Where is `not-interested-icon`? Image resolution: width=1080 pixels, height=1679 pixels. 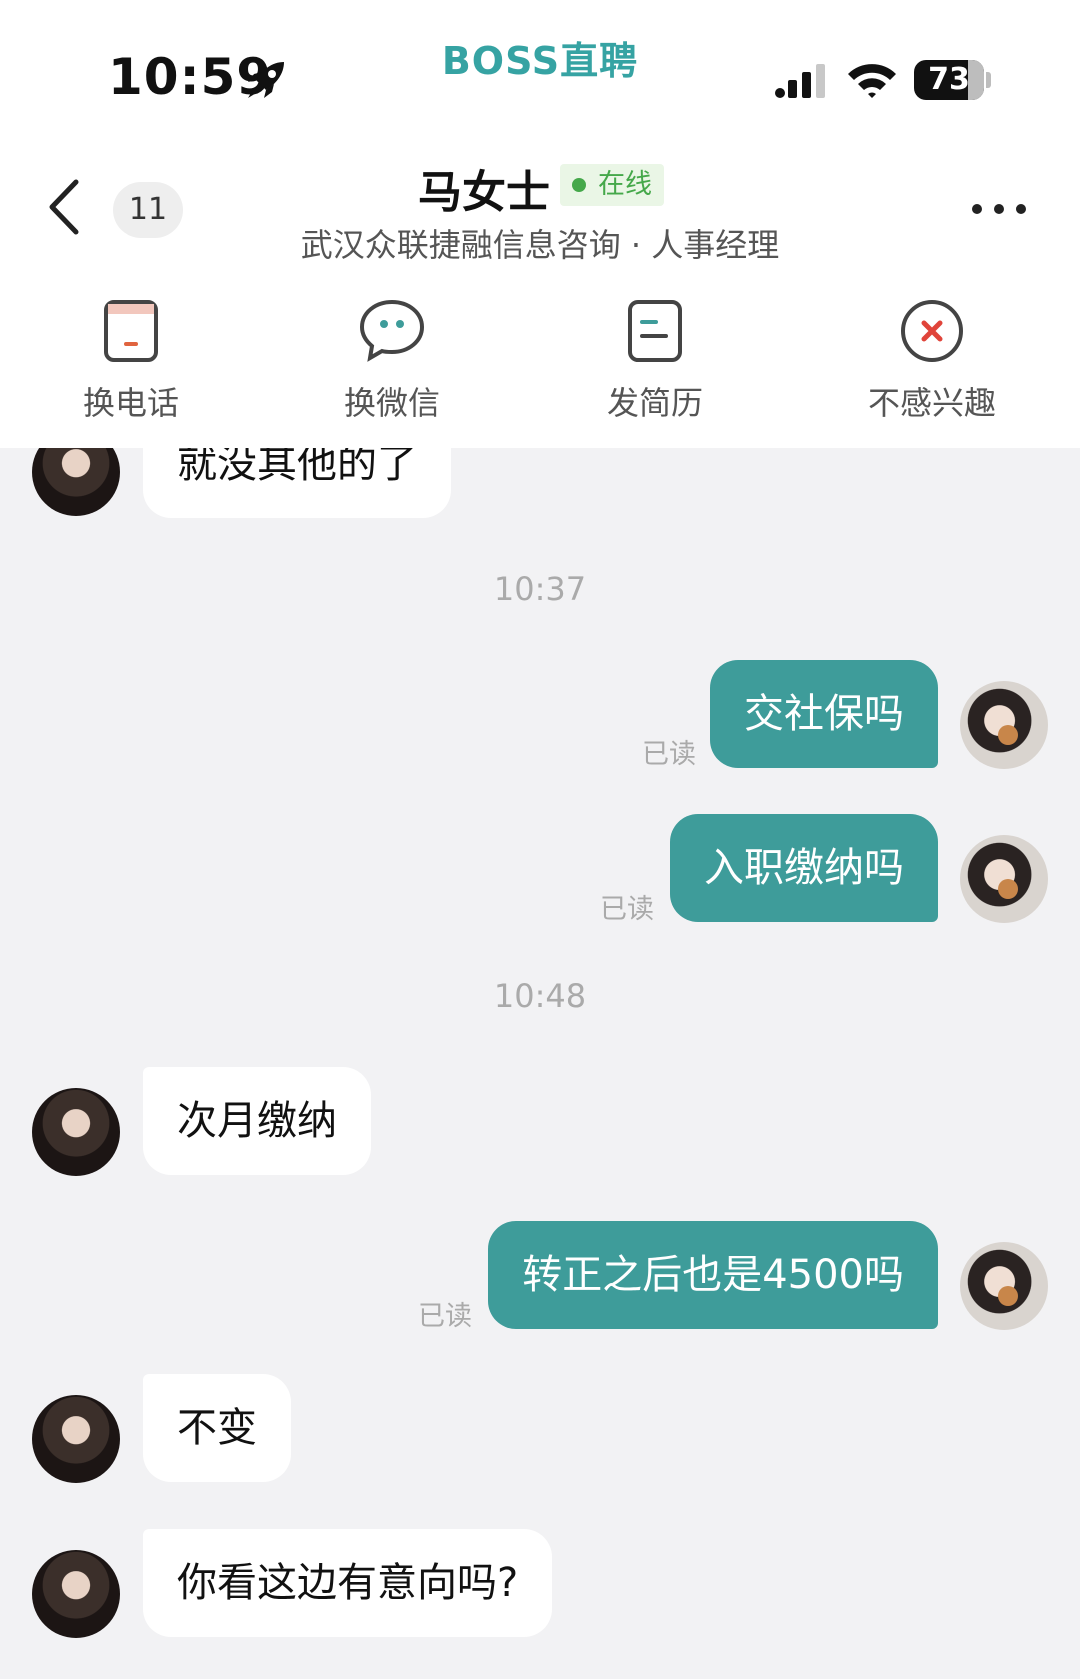 not-interested-icon is located at coordinates (932, 331).